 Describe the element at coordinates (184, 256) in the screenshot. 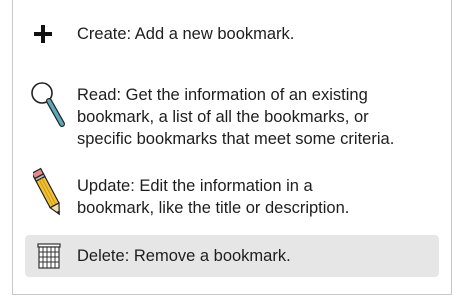

I see `delete-text: Delete: Remove a bookmark.` at that location.